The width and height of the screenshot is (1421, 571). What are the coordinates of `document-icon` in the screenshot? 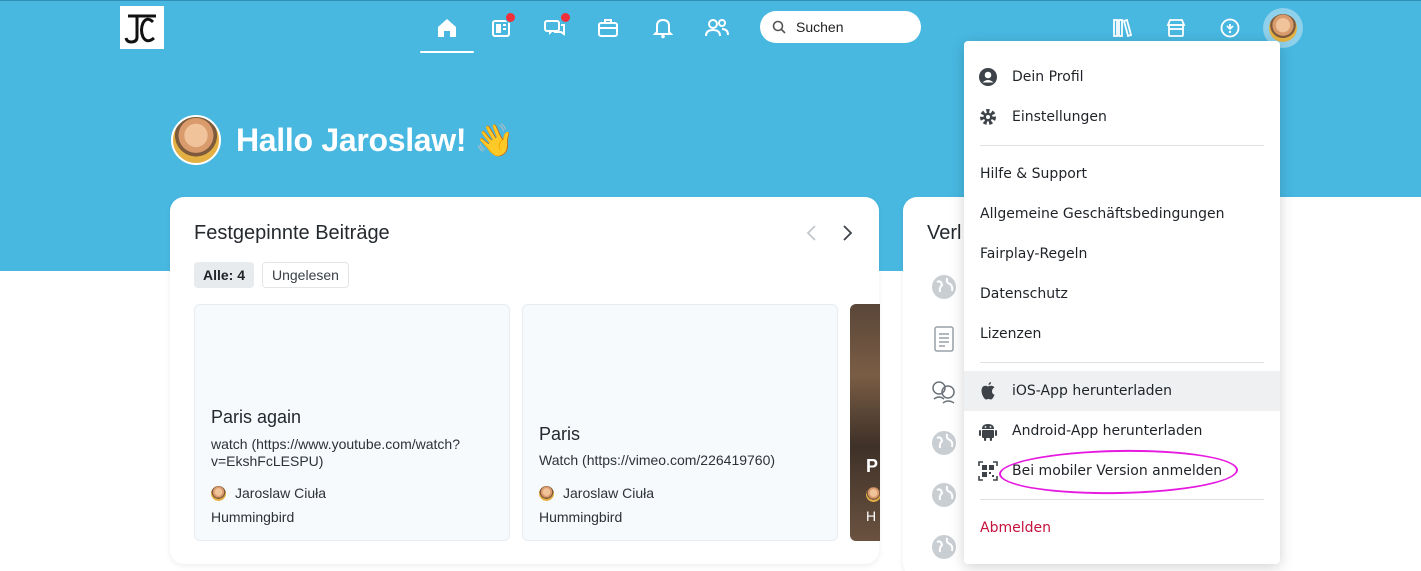 It's located at (944, 339).